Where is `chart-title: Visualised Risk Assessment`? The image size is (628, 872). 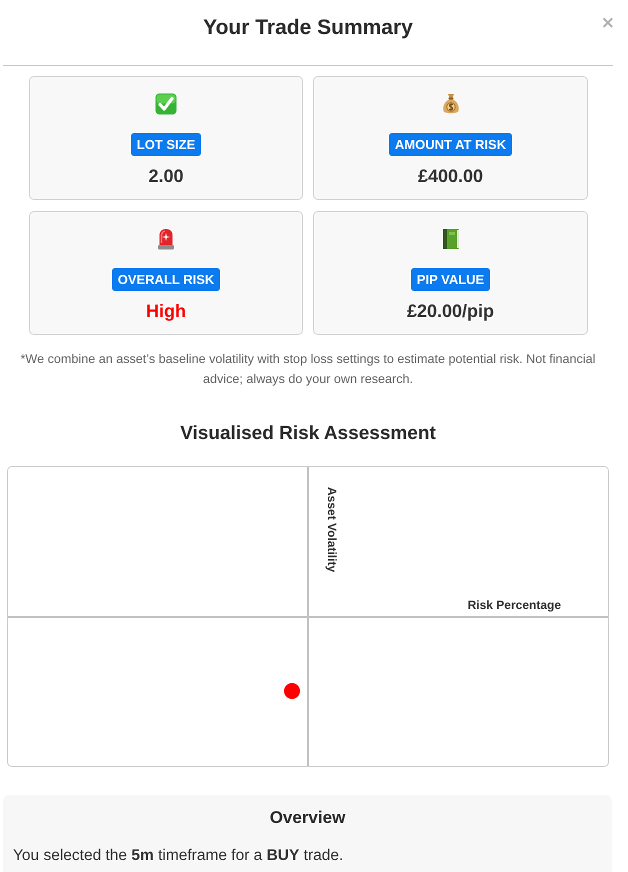
chart-title: Visualised Risk Assessment is located at coordinates (308, 434).